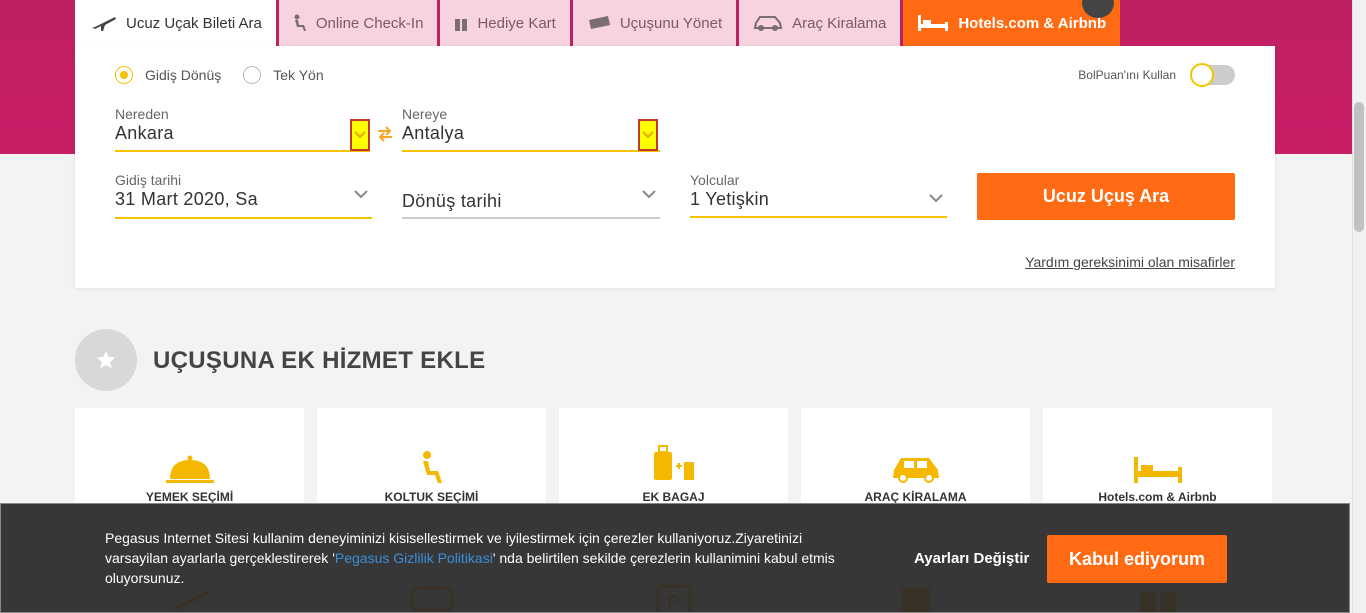 The width and height of the screenshot is (1366, 613). Describe the element at coordinates (414, 558) in the screenshot. I see `privacy-policy-link: Pegasus Gizlilik Politikasi` at that location.